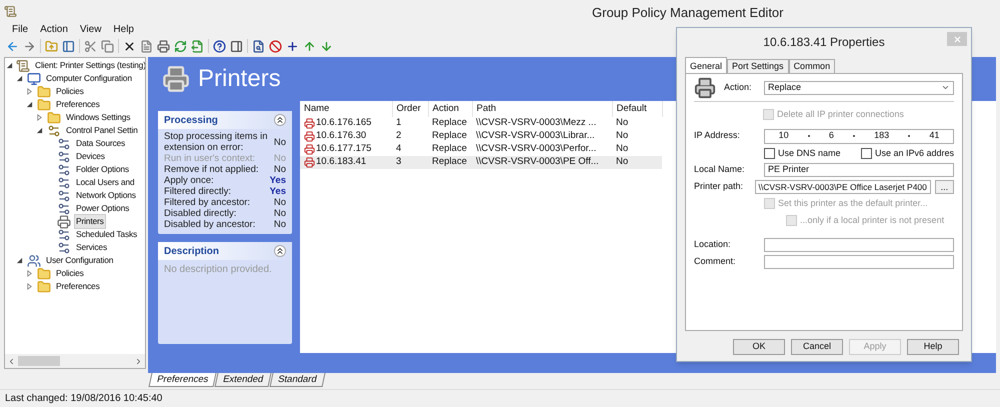 The height and width of the screenshot is (407, 1000). What do you see at coordinates (29, 46) in the screenshot?
I see `forward-icon` at bounding box center [29, 46].